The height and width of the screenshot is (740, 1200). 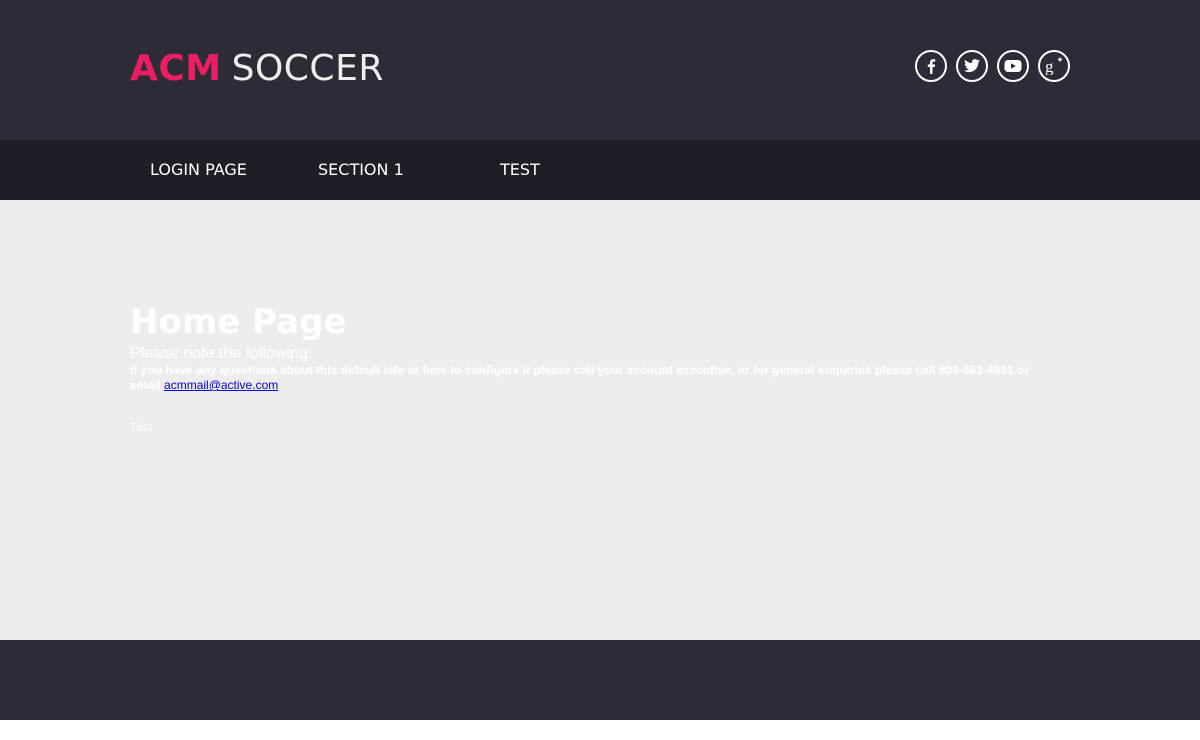 What do you see at coordinates (307, 68) in the screenshot?
I see `logo-main-text: SOCCER` at bounding box center [307, 68].